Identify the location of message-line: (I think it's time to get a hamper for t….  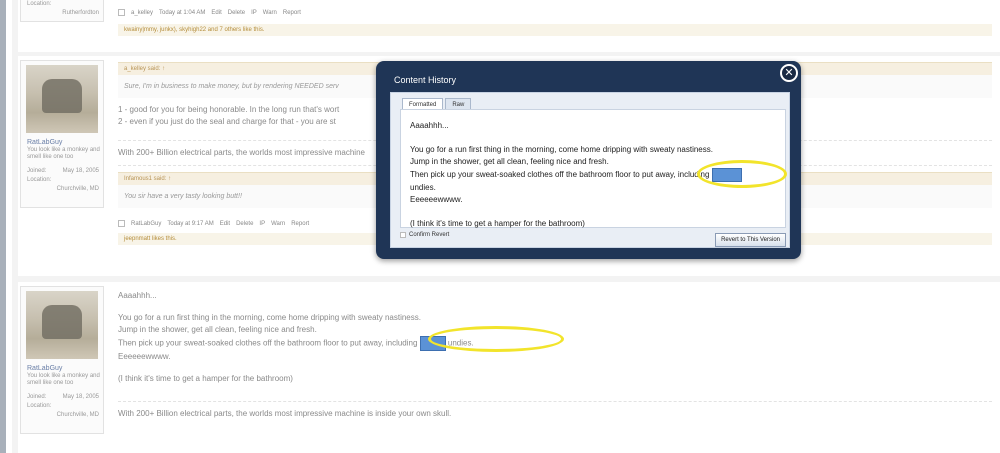
(205, 378).